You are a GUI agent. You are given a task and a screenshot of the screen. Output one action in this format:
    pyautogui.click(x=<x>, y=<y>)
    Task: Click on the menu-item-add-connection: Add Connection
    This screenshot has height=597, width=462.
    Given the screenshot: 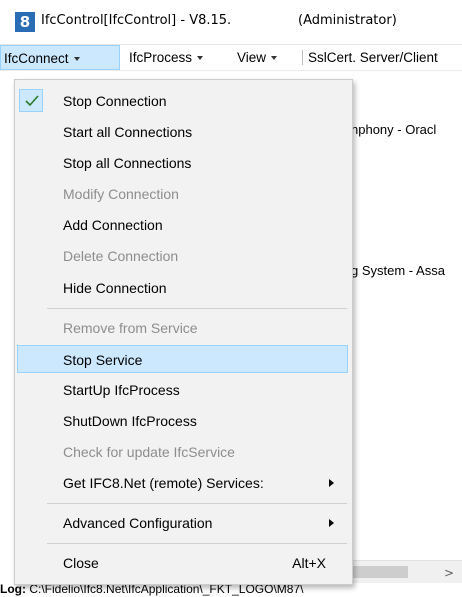 What is the action you would take?
    pyautogui.click(x=182, y=225)
    